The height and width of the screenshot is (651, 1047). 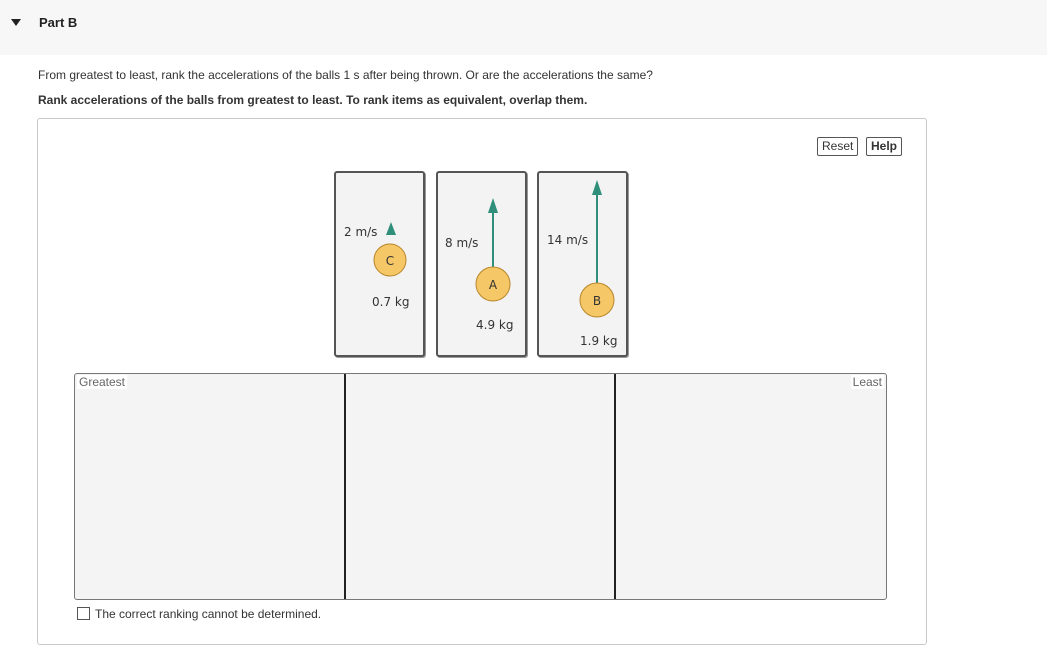 What do you see at coordinates (582, 264) in the screenshot?
I see `tile-ball-b: 14 m/s B 1.9 kg` at bounding box center [582, 264].